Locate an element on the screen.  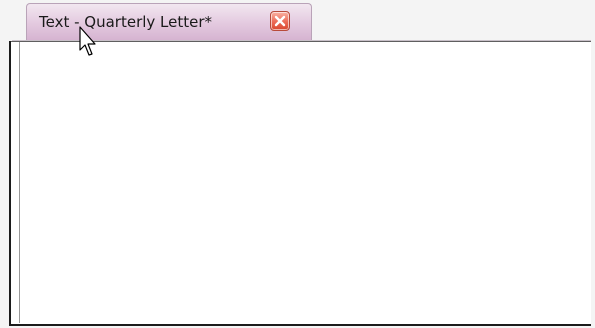
editor-left-margin-line is located at coordinates (19, 182).